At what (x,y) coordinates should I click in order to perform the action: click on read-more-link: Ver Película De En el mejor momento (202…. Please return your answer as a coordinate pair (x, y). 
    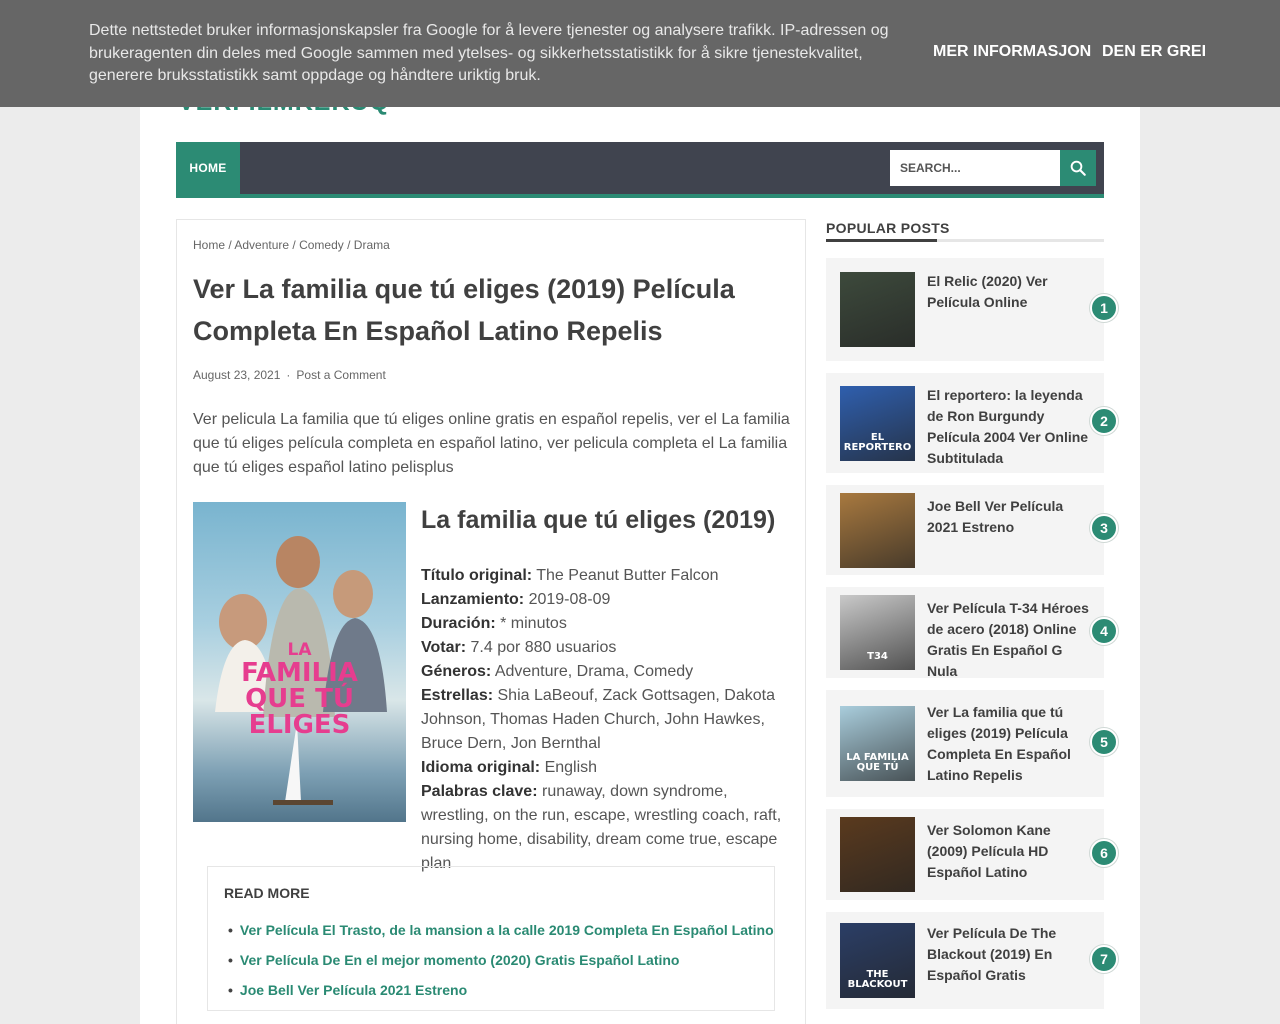
    Looking at the image, I should click on (501, 960).